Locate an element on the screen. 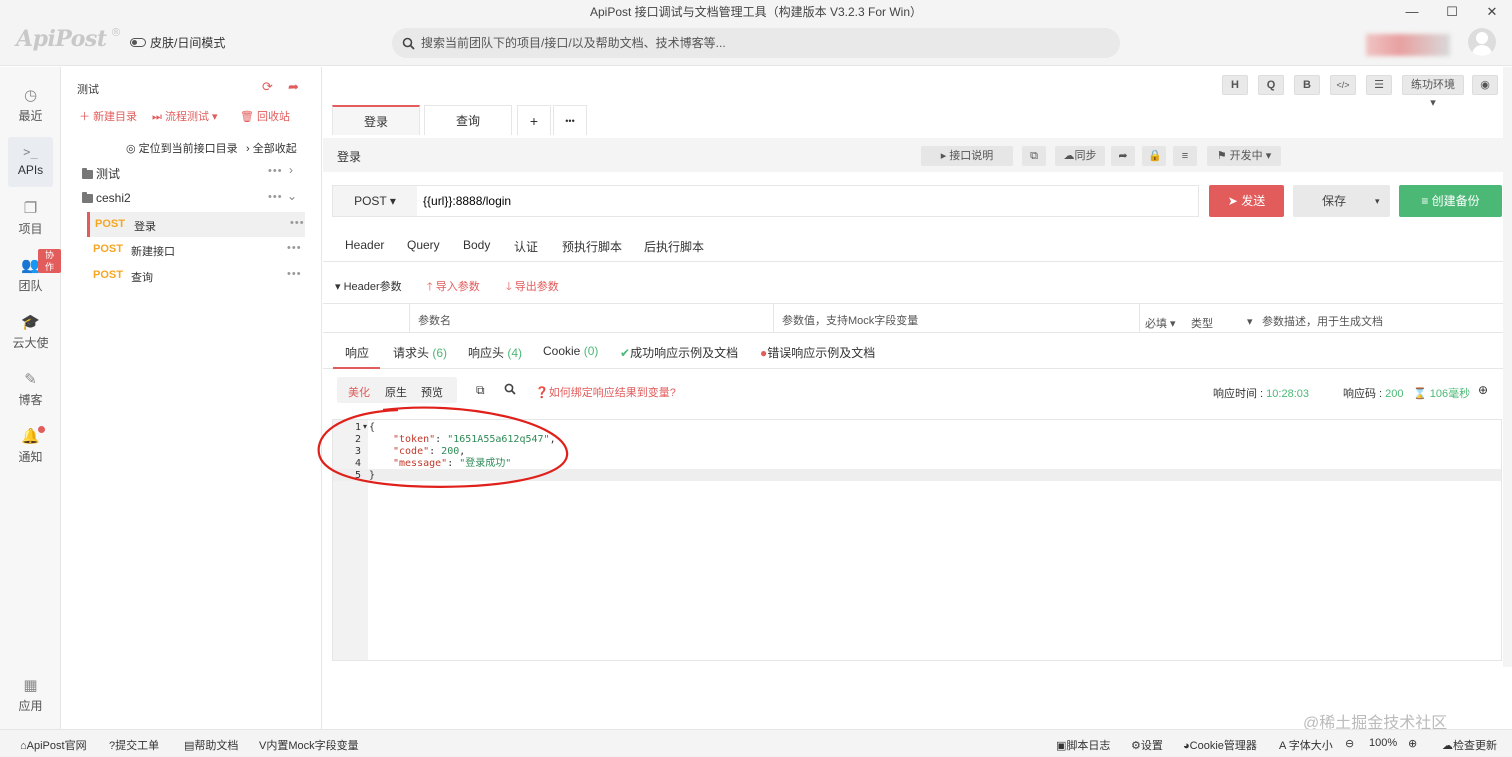 The image size is (1512, 757). status-select: ⚑ 开发中 ▾ is located at coordinates (1244, 156).